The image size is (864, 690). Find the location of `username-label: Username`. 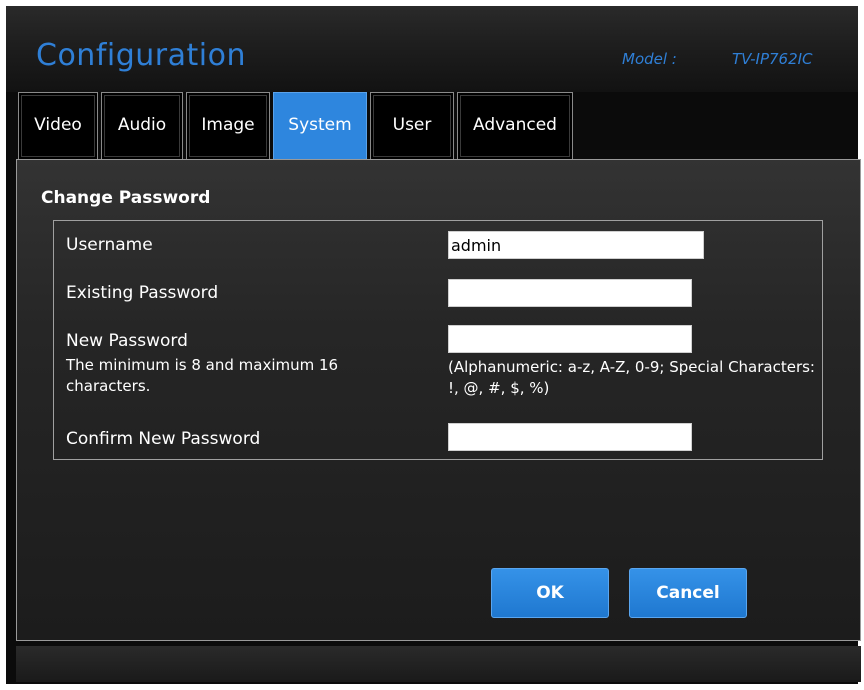

username-label: Username is located at coordinates (109, 245).